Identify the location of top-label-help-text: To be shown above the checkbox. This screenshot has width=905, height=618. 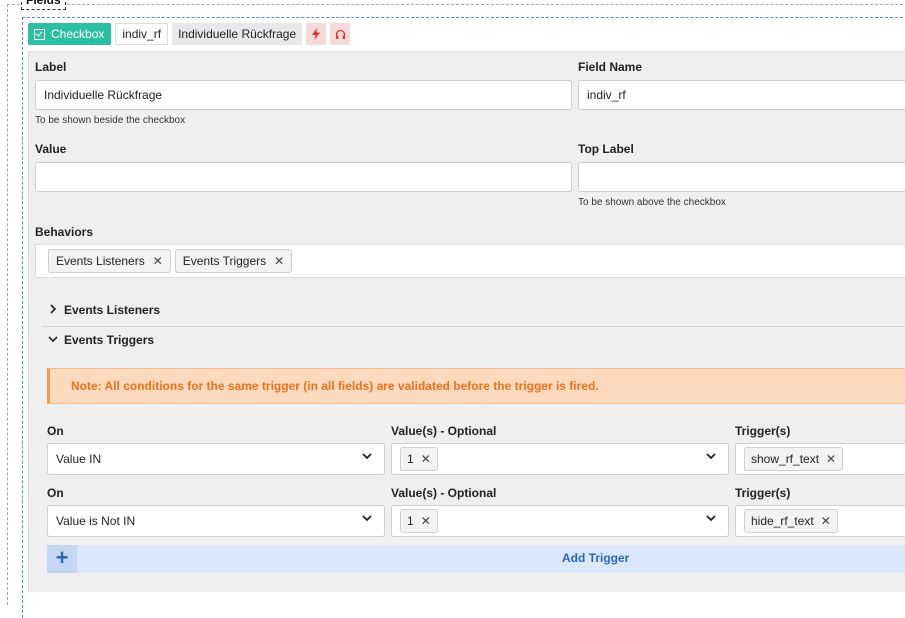
(652, 202).